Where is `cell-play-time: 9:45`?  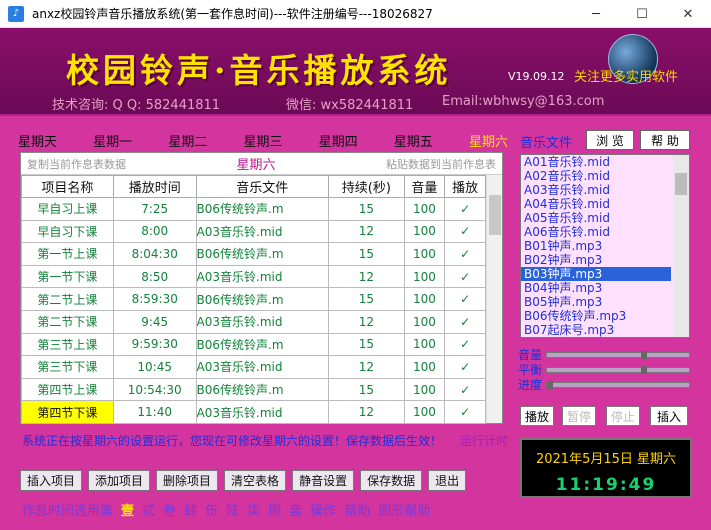
cell-play-time: 9:45 is located at coordinates (154, 321).